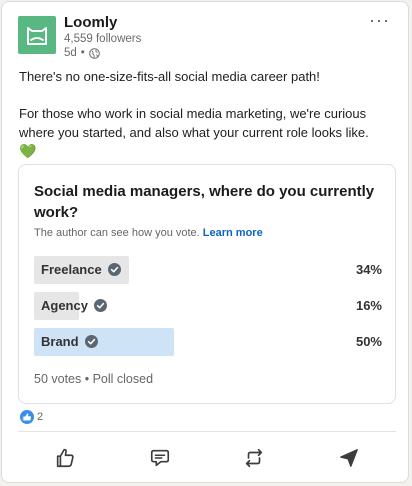  I want to click on poll-option-percent: 34%, so click(368, 269).